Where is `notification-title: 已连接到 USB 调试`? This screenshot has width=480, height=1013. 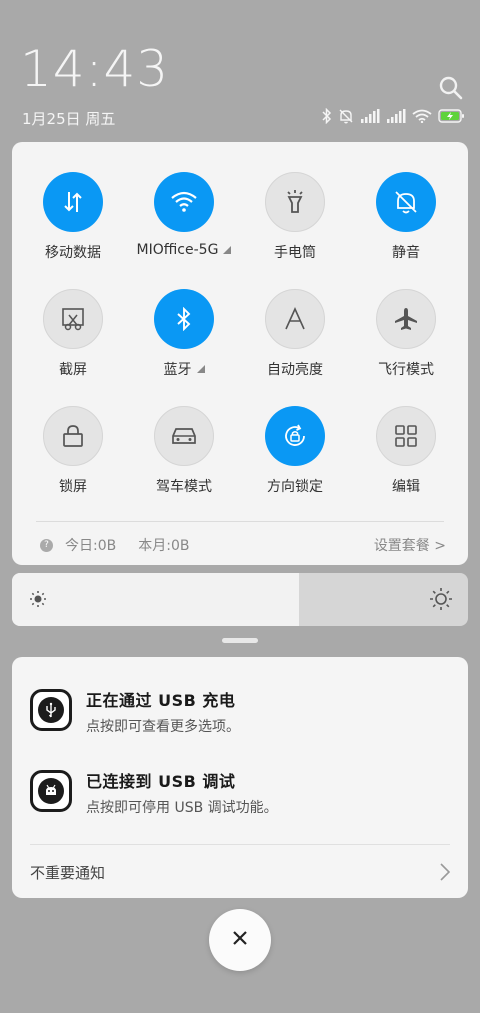
notification-title: 已连接到 USB 调试 is located at coordinates (161, 781).